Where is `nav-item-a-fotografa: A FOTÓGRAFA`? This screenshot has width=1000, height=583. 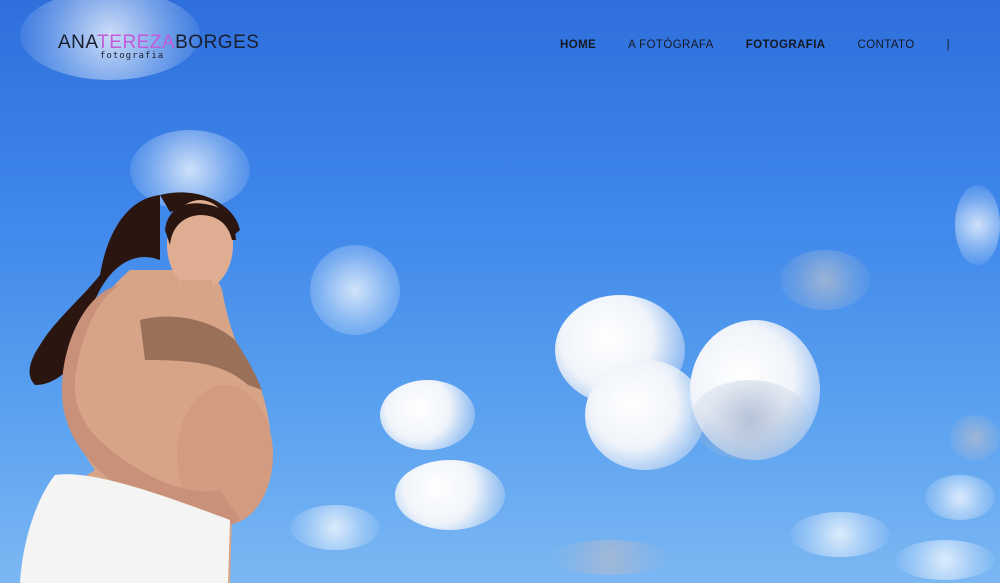 nav-item-a-fotografa: A FOTÓGRAFA is located at coordinates (671, 45).